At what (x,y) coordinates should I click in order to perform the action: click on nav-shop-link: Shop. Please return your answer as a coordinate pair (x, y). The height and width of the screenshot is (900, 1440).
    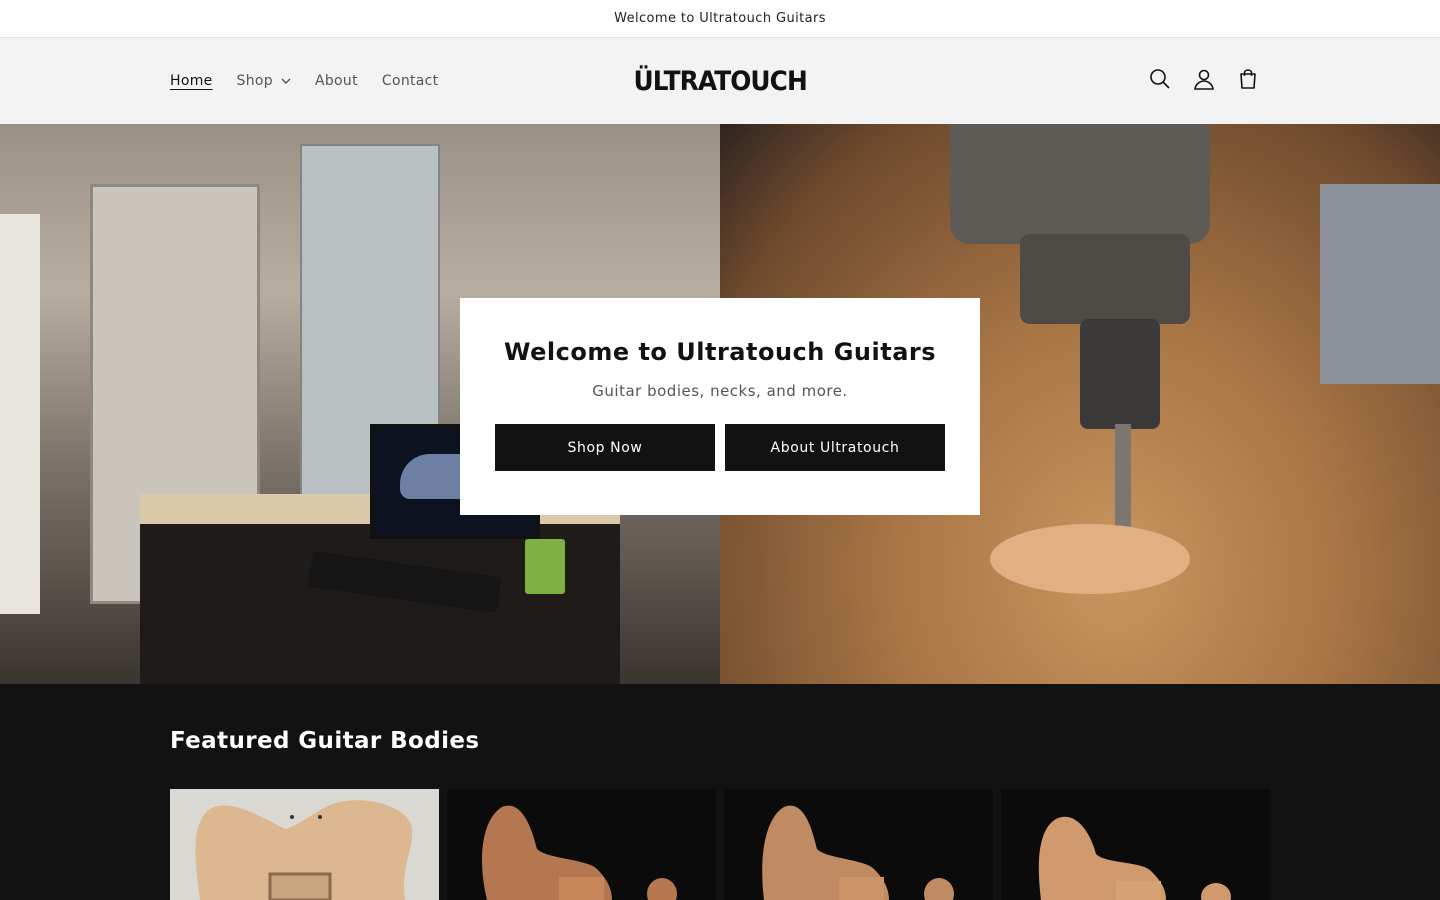
    Looking at the image, I should click on (264, 81).